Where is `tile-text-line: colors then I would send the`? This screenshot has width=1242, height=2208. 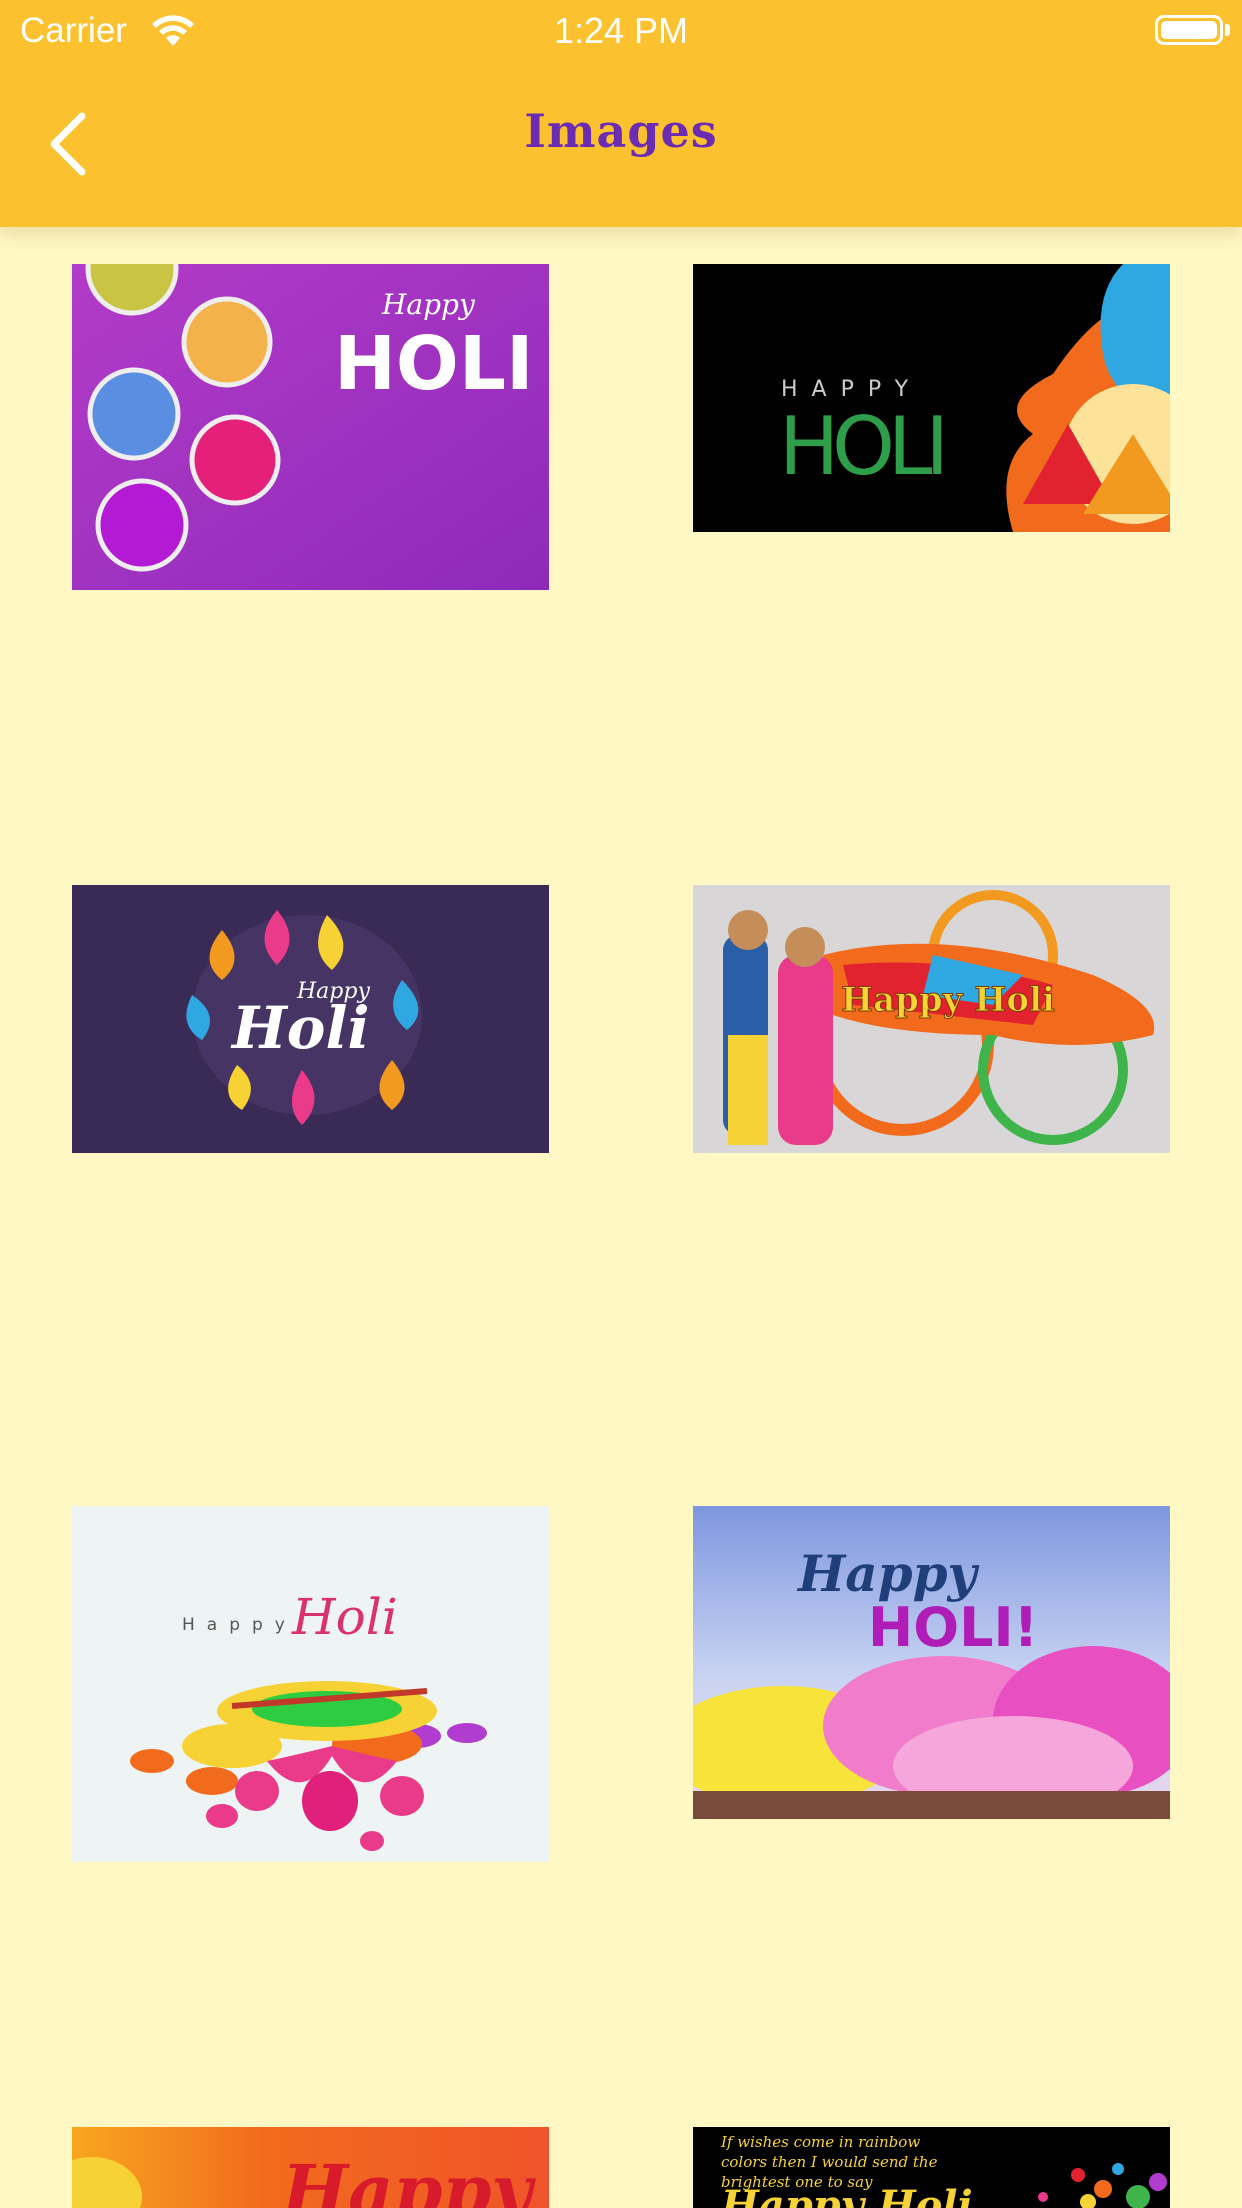 tile-text-line: colors then I would send the is located at coordinates (829, 2162).